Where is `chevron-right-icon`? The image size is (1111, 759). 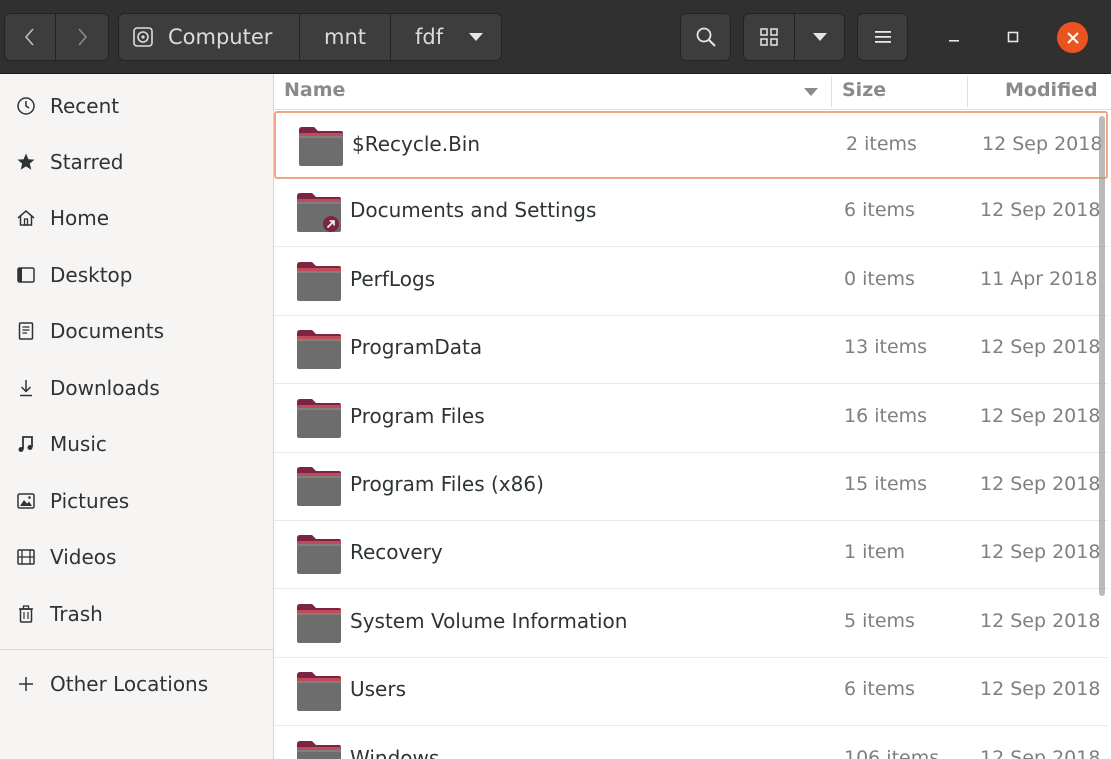
chevron-right-icon is located at coordinates (83, 37).